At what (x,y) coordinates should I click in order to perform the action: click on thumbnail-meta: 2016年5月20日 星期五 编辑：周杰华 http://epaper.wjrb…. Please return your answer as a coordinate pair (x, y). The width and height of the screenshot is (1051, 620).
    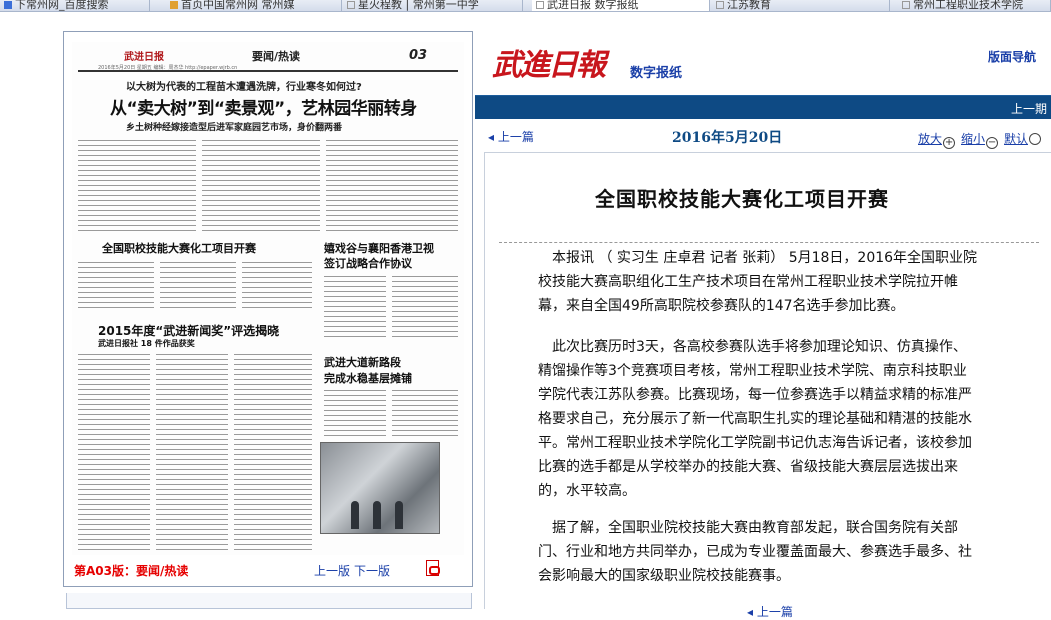
    Looking at the image, I should click on (168, 68).